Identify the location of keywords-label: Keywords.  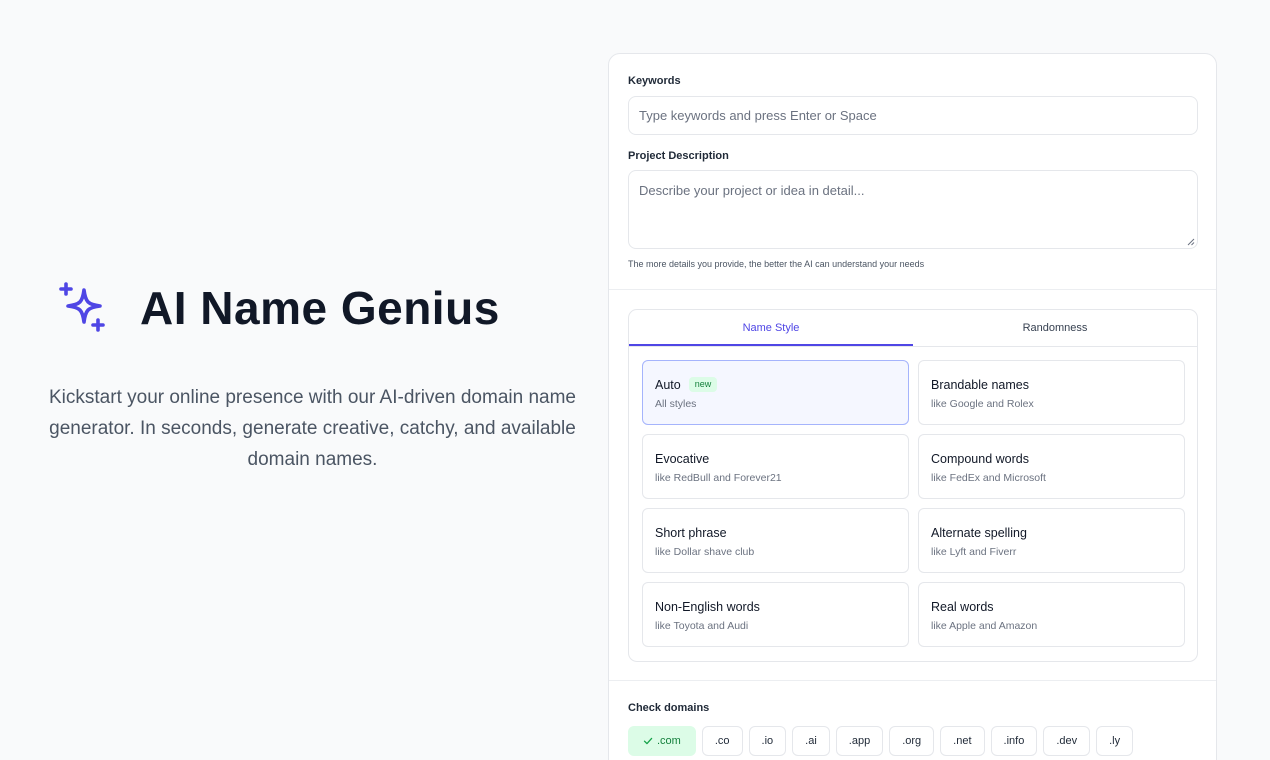
(654, 81).